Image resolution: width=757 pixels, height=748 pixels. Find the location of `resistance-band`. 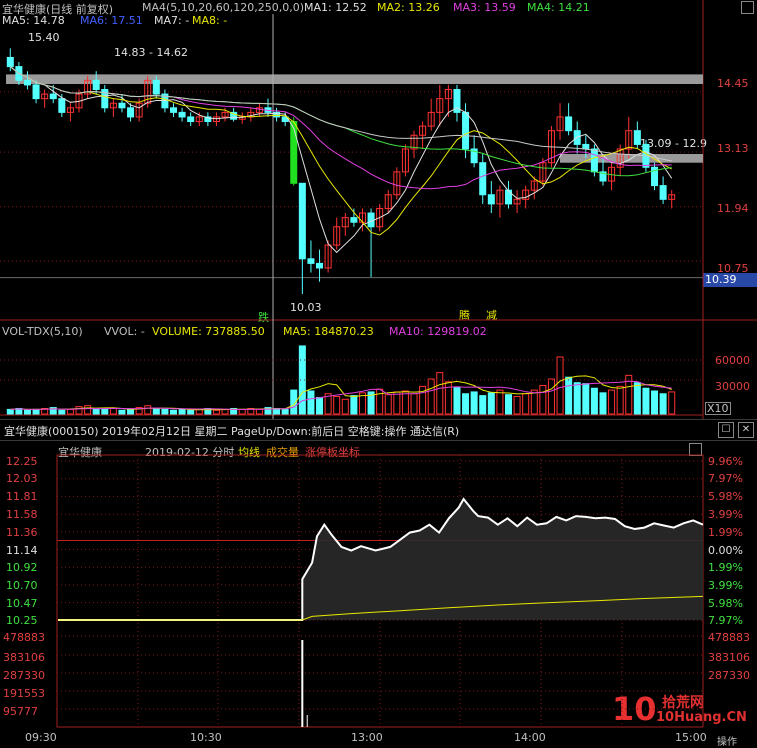

resistance-band is located at coordinates (354, 79).